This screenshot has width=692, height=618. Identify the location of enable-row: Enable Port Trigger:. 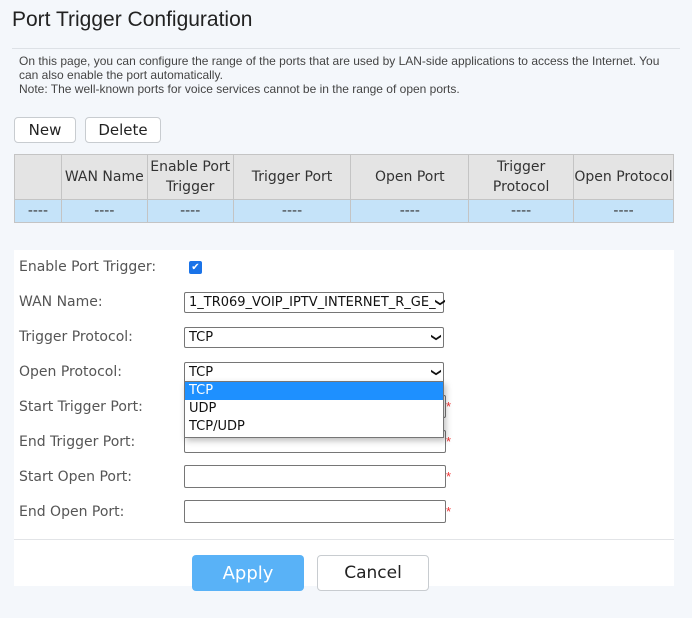
(87, 267).